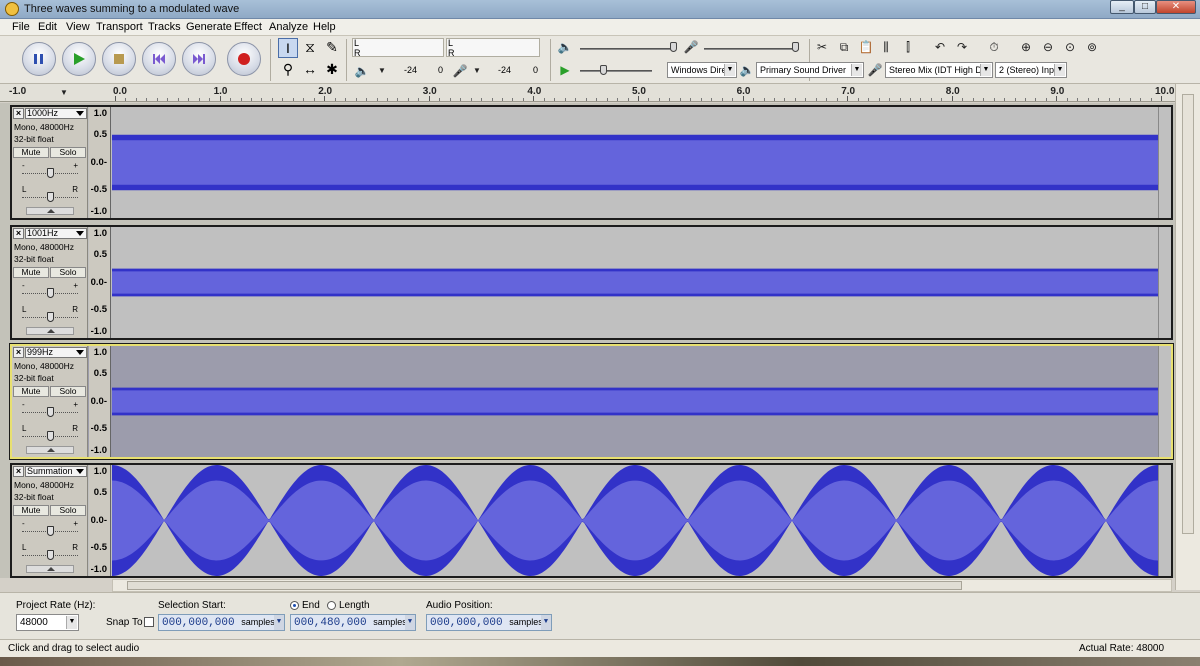  Describe the element at coordinates (332, 48) in the screenshot. I see `draw-tool-button: ✎` at that location.